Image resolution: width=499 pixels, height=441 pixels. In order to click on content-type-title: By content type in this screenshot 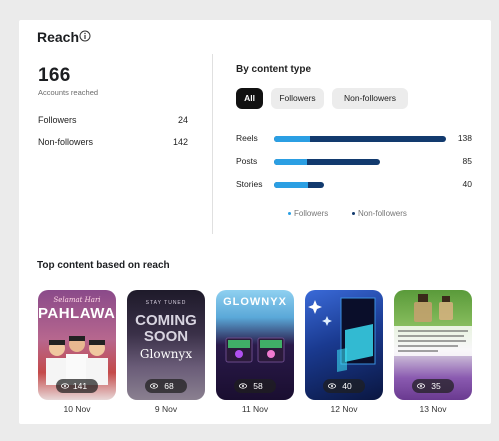, I will do `click(274, 69)`.